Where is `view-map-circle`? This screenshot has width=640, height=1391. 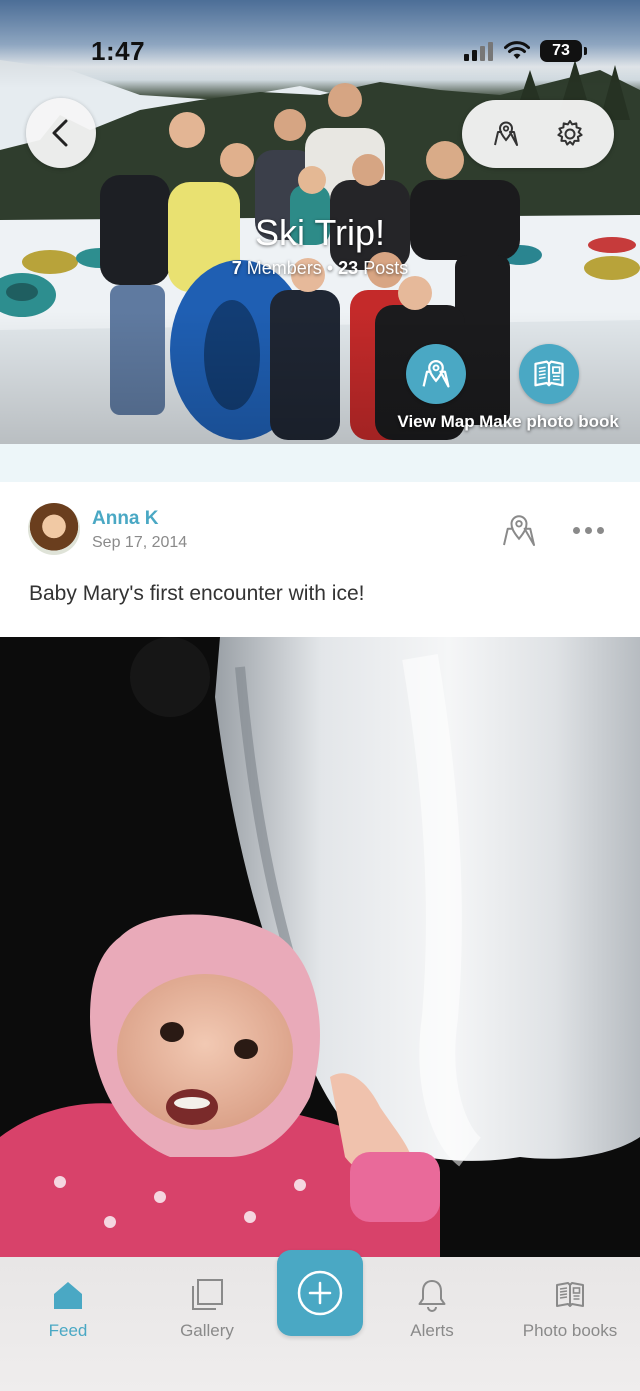 view-map-circle is located at coordinates (436, 374).